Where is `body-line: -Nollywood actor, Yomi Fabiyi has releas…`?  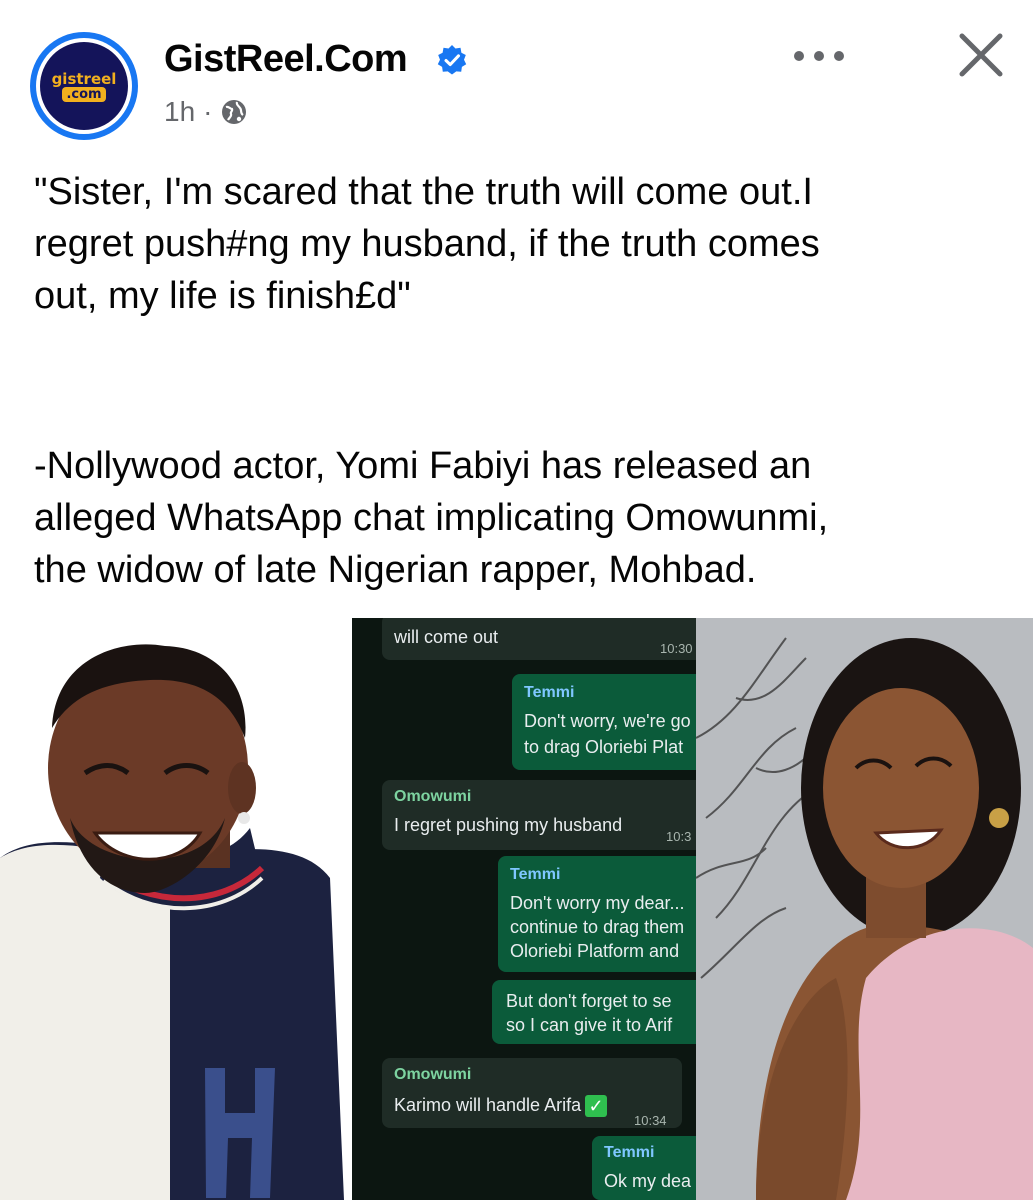 body-line: -Nollywood actor, Yomi Fabiyi has releas… is located at coordinates (423, 466).